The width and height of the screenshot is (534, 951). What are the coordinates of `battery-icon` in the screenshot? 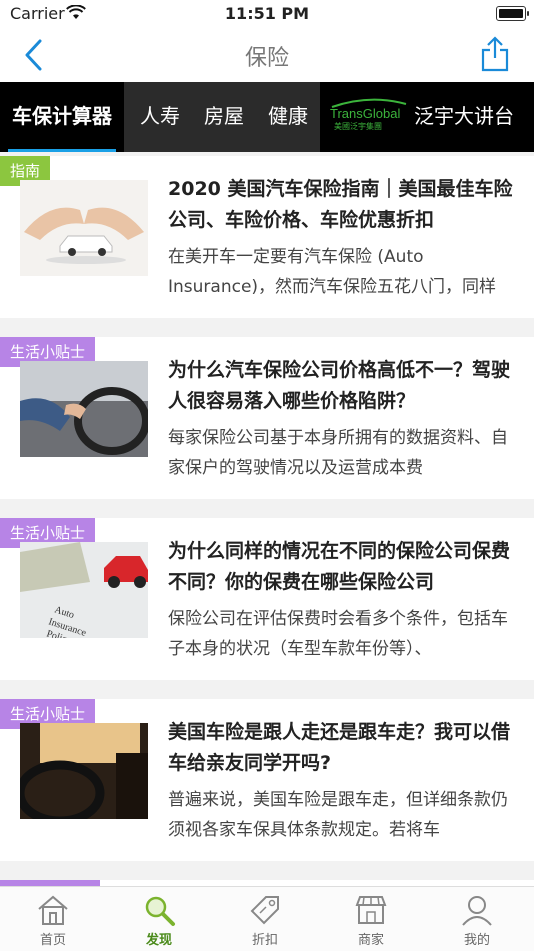 It's located at (512, 13).